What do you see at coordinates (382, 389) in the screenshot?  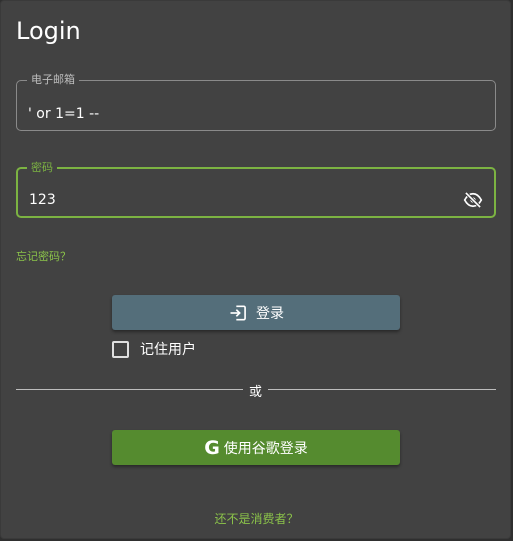 I see `divider-right` at bounding box center [382, 389].